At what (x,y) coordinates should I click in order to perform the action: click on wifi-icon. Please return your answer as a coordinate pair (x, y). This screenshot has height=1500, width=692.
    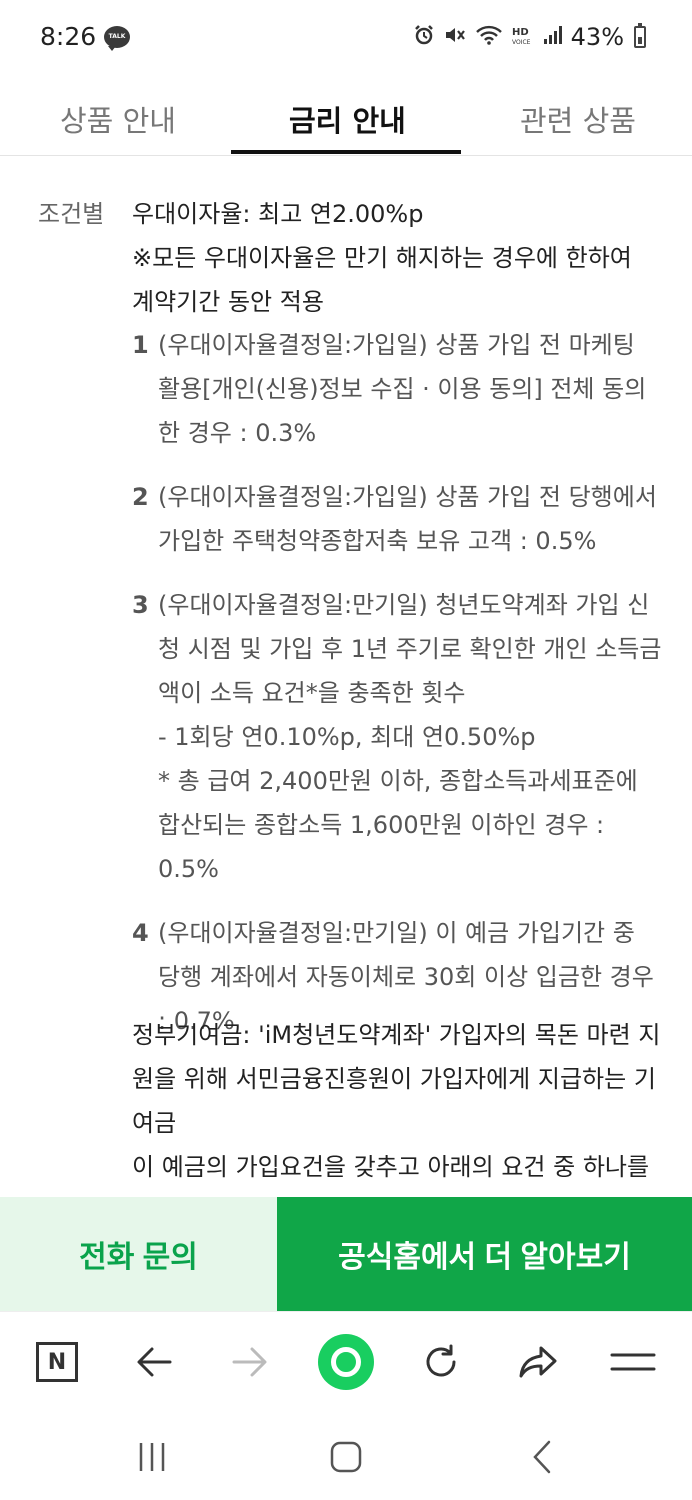
    Looking at the image, I should click on (489, 37).